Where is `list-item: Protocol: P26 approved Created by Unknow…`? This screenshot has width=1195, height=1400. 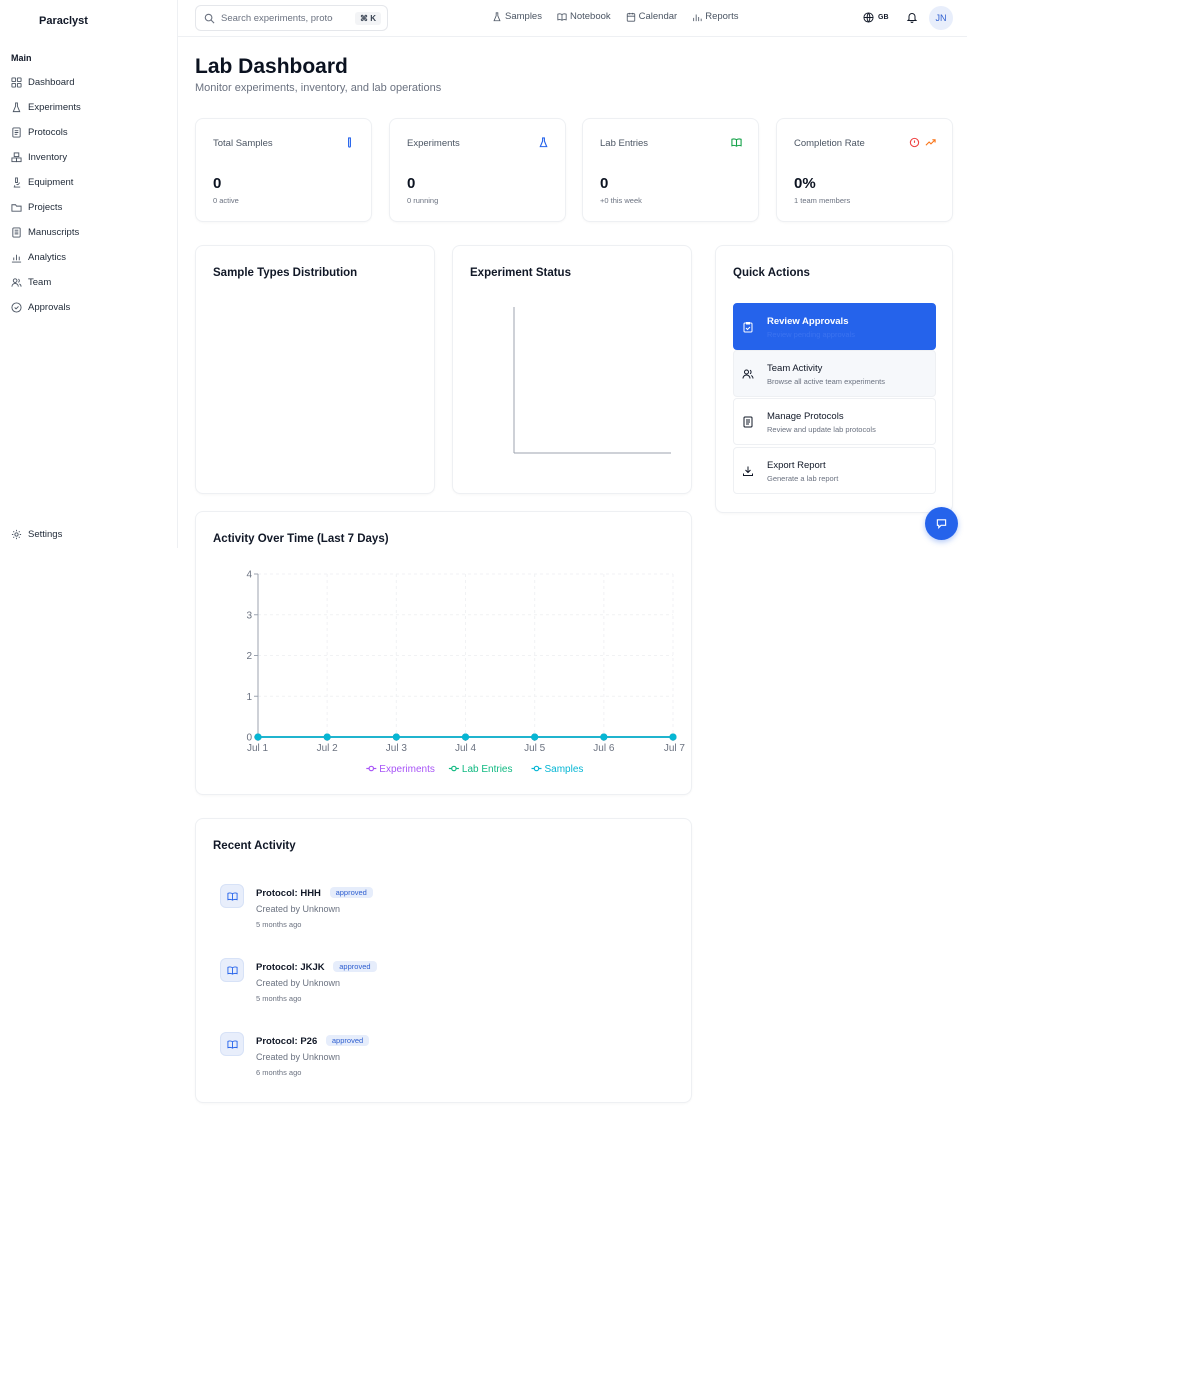 list-item: Protocol: P26 approved Created by Unknow… is located at coordinates (420, 1062).